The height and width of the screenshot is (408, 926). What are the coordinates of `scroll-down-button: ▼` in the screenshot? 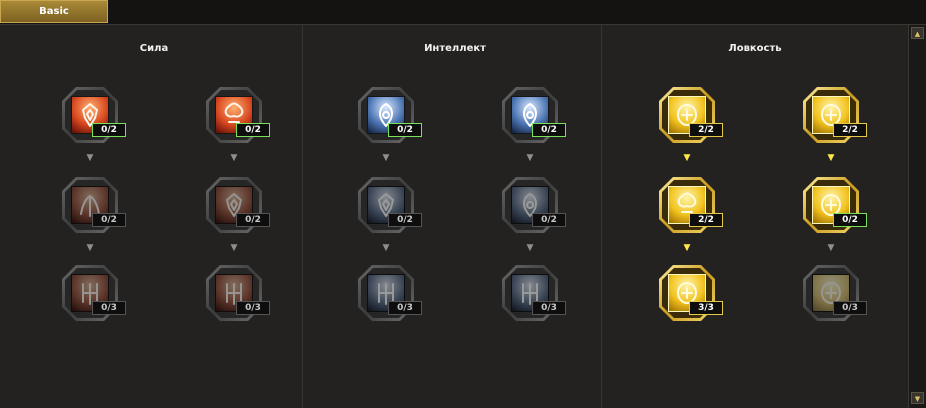 It's located at (917, 398).